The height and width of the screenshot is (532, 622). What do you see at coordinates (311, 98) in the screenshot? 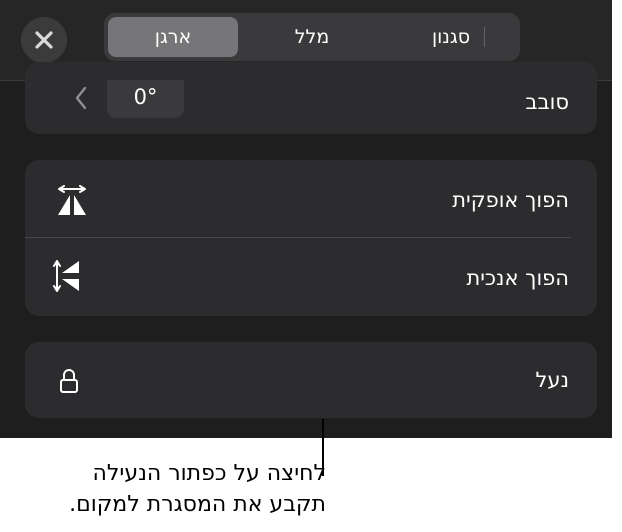
I see `rotate-card: 0° סובב` at bounding box center [311, 98].